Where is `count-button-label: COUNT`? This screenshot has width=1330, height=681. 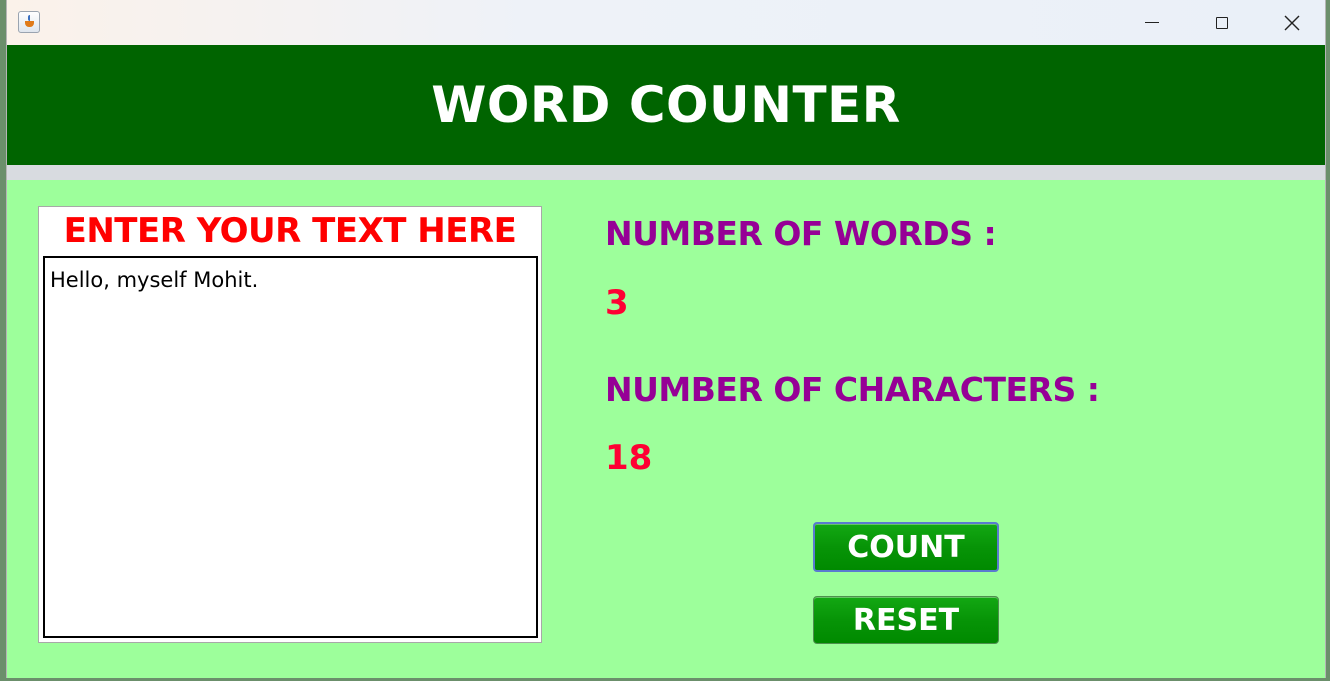
count-button-label: COUNT is located at coordinates (906, 547).